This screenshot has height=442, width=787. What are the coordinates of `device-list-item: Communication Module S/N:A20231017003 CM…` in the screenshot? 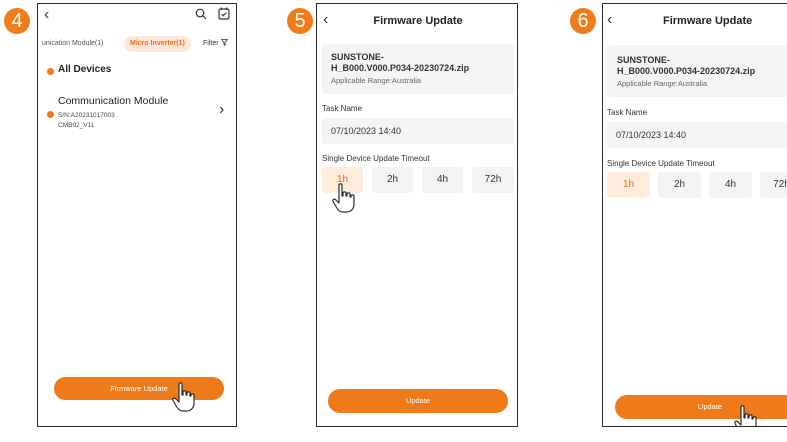 It's located at (137, 114).